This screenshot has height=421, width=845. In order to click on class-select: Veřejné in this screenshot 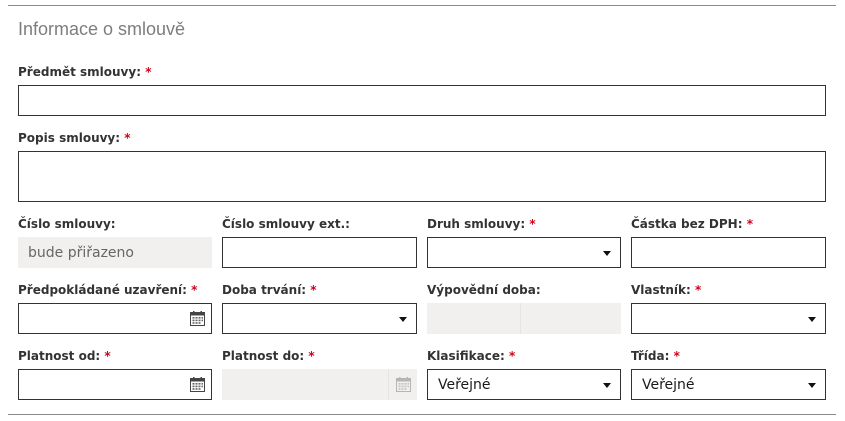, I will do `click(728, 384)`.